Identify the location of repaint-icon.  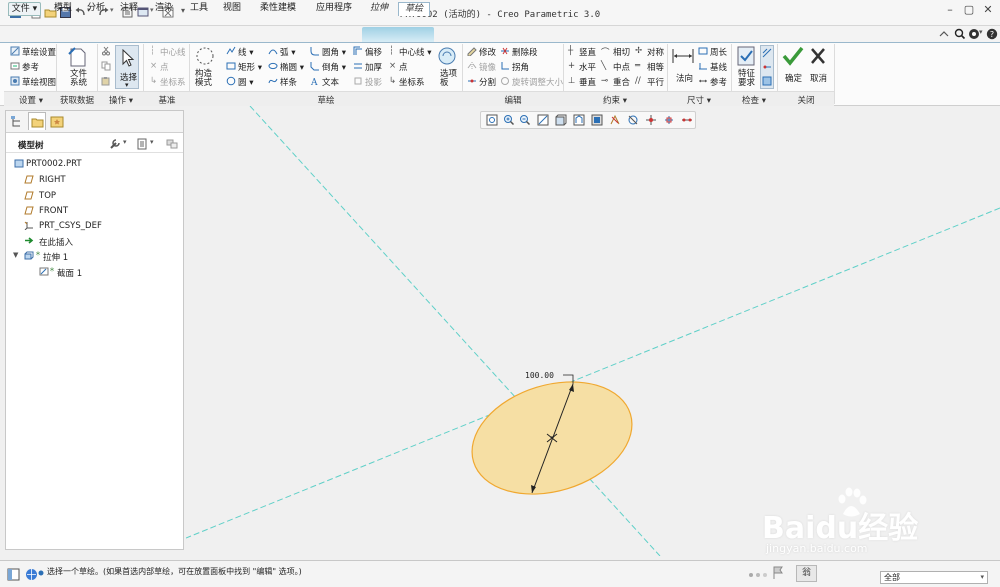
(543, 120).